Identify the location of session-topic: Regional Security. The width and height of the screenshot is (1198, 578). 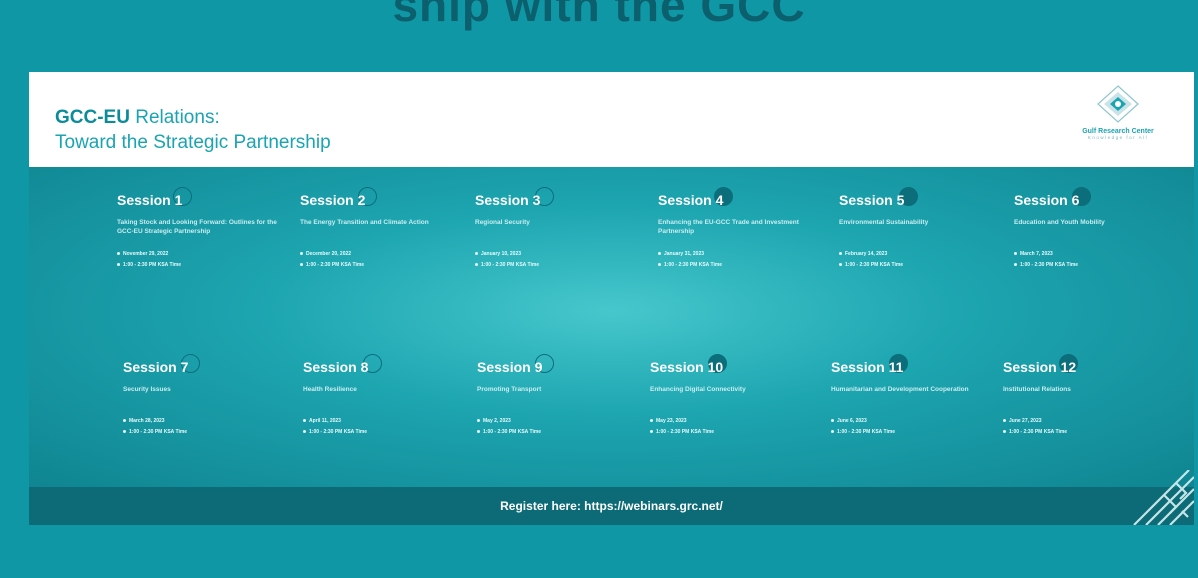
(502, 222).